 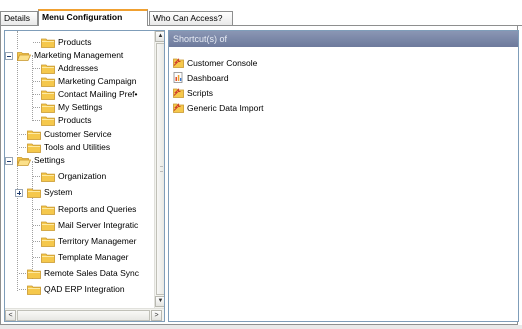 I want to click on tab-menu-configuration: Menu Configuration, so click(x=93, y=18).